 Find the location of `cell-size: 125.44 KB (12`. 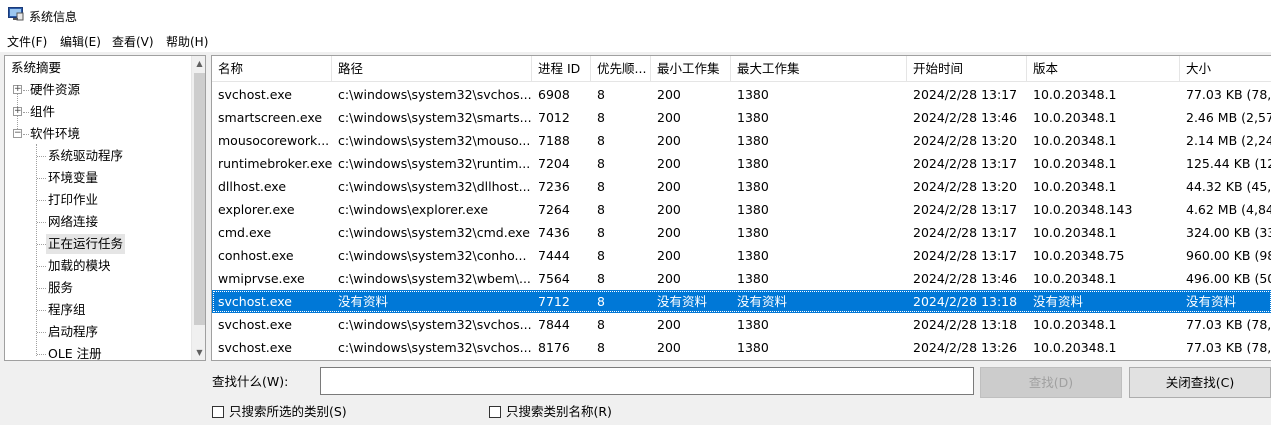

cell-size: 125.44 KB (12 is located at coordinates (1228, 163).